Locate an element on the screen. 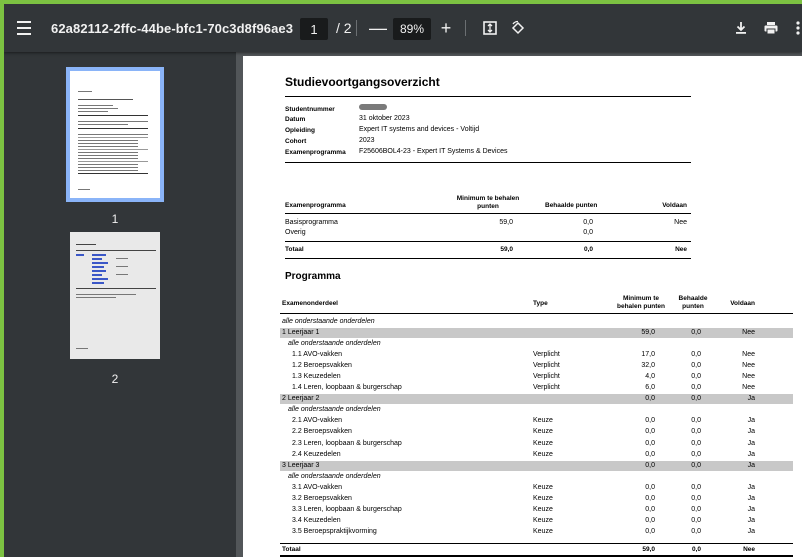 The width and height of the screenshot is (802, 557). thumbnail-page-1: 1 is located at coordinates (119, 146).